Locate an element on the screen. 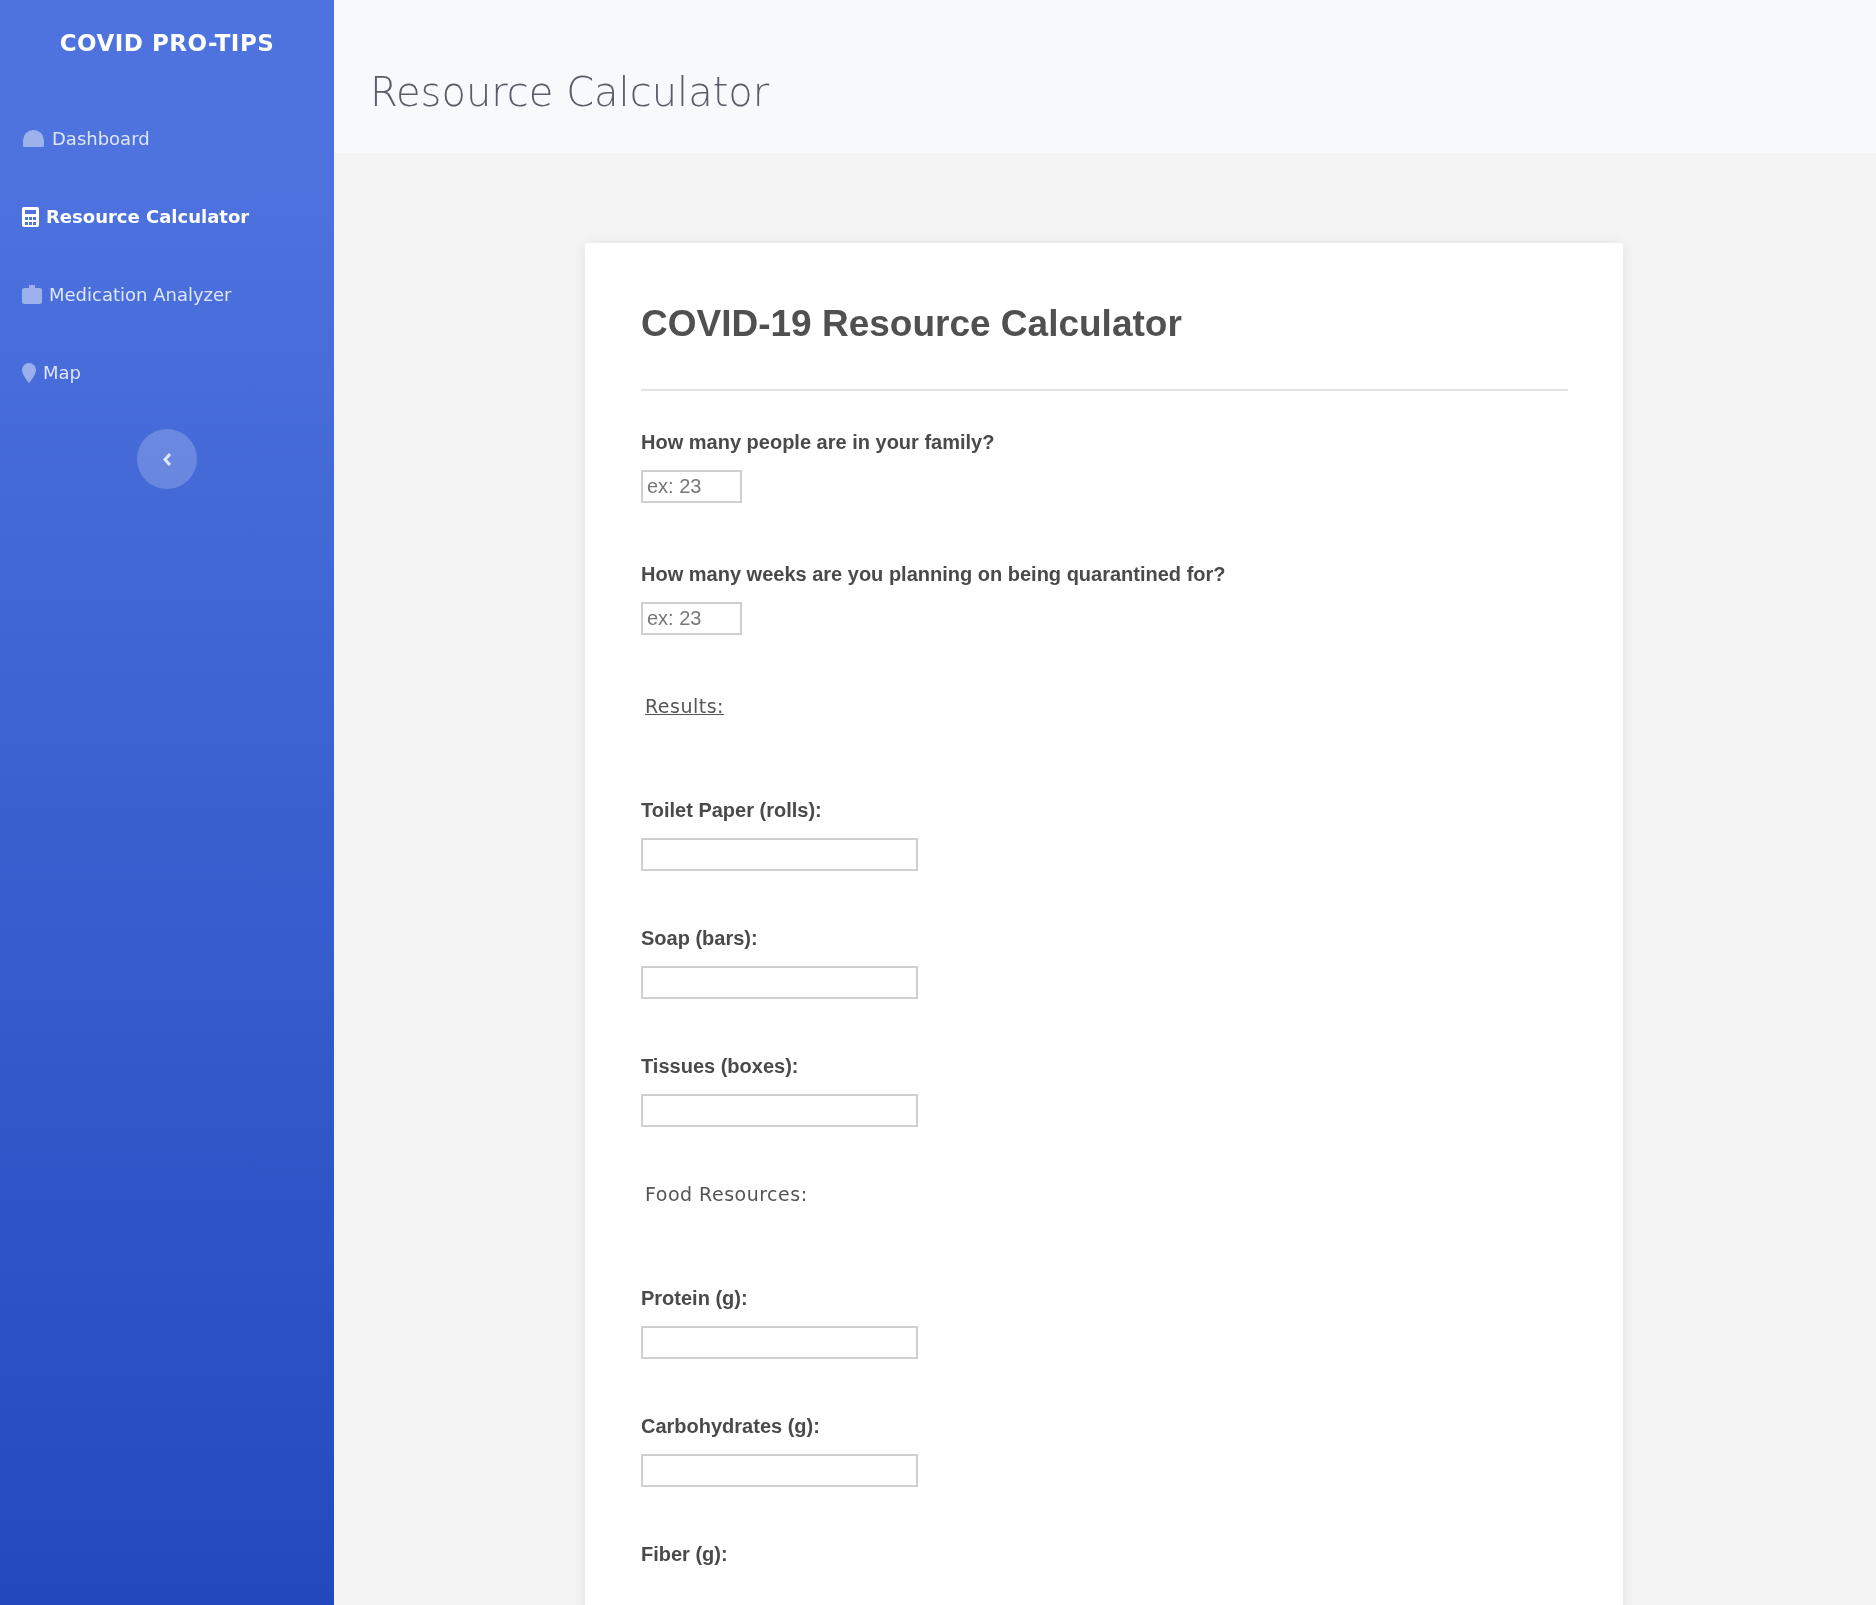 This screenshot has height=1605, width=1876. nav-link: Resource Calculator is located at coordinates (136, 216).